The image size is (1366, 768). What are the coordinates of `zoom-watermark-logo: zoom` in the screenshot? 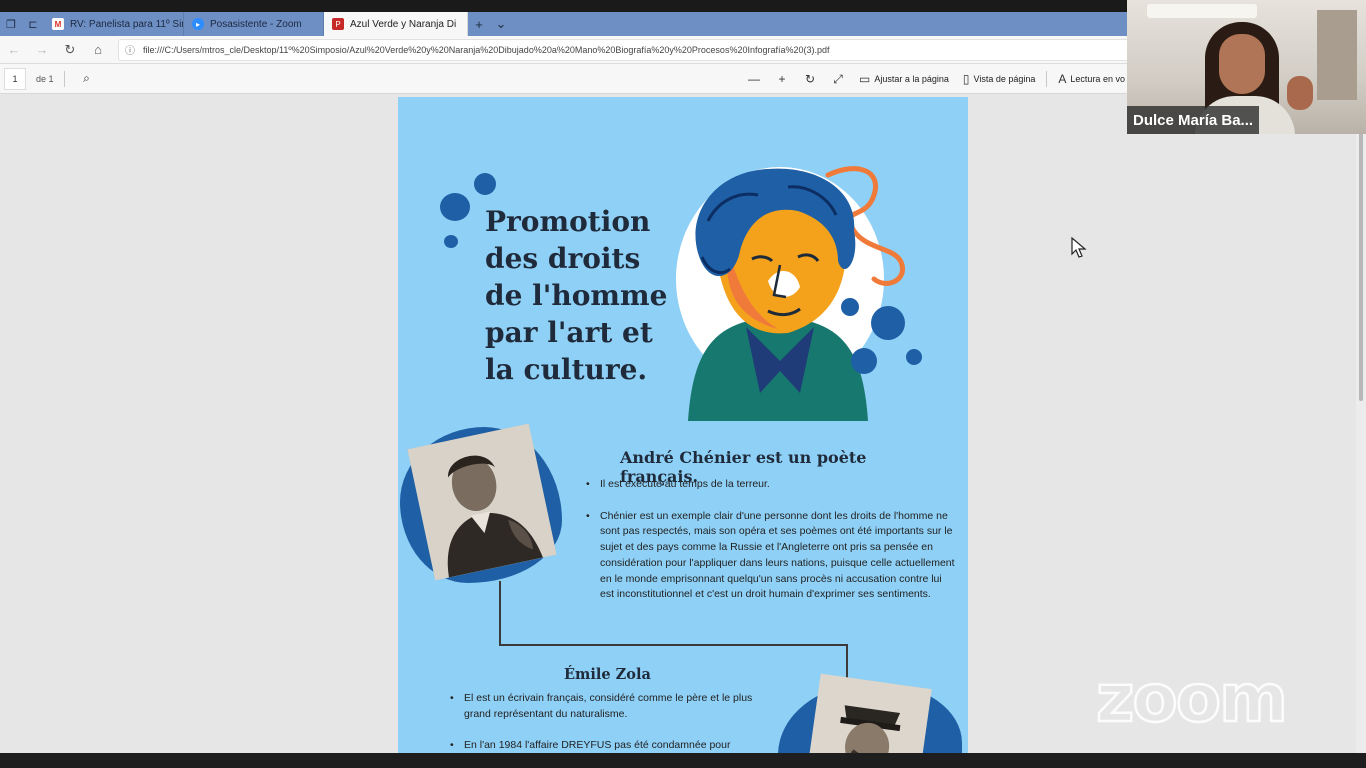 It's located at (1192, 698).